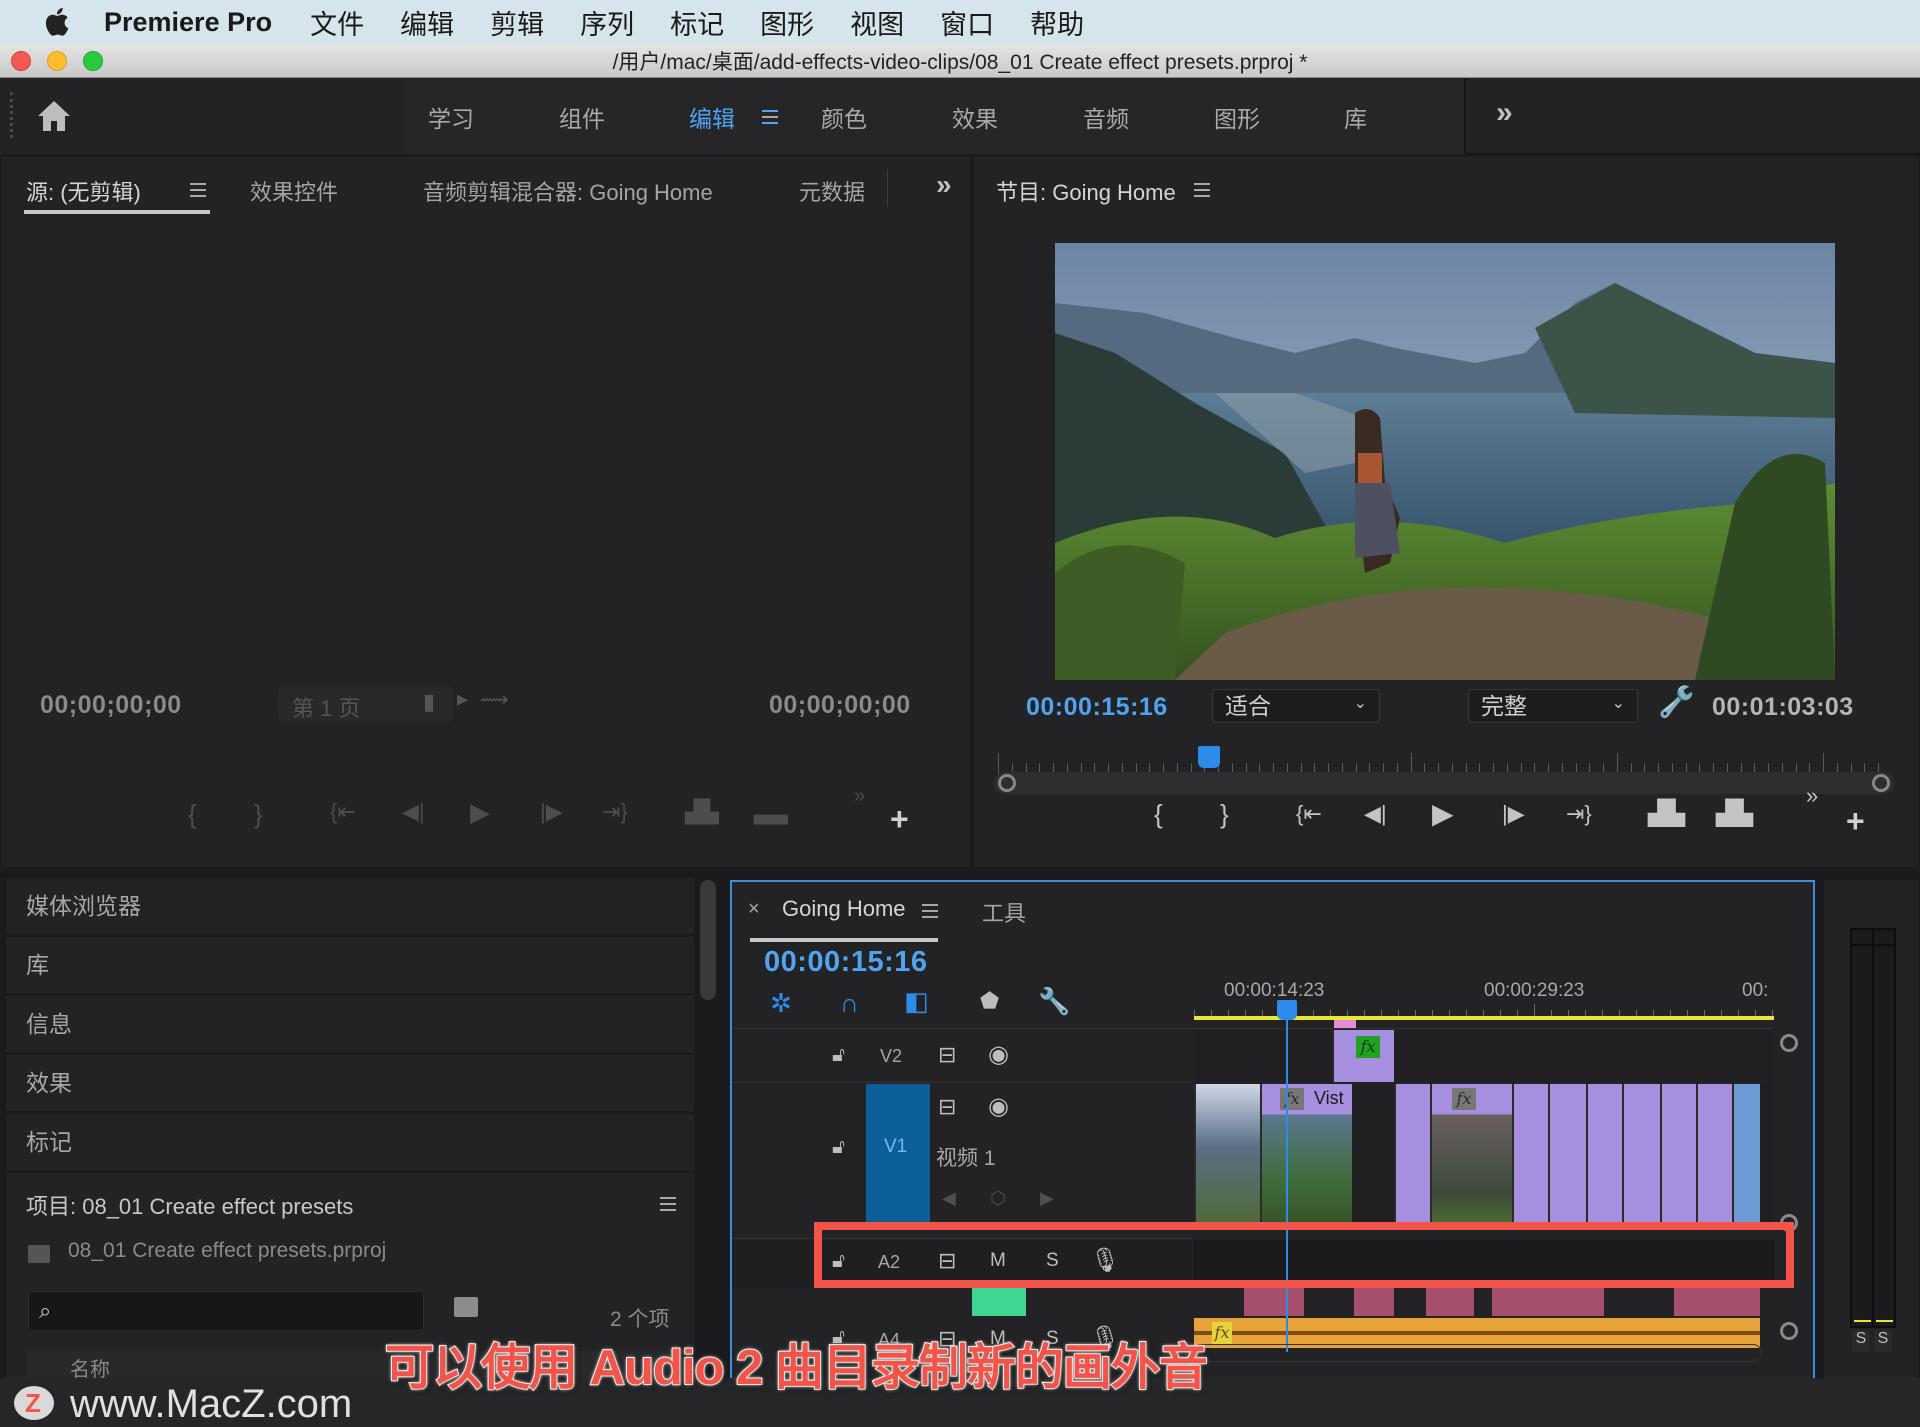 Image resolution: width=1920 pixels, height=1427 pixels. Describe the element at coordinates (350, 906) in the screenshot. I see `panel-media-browser: 媒体浏览器` at that location.